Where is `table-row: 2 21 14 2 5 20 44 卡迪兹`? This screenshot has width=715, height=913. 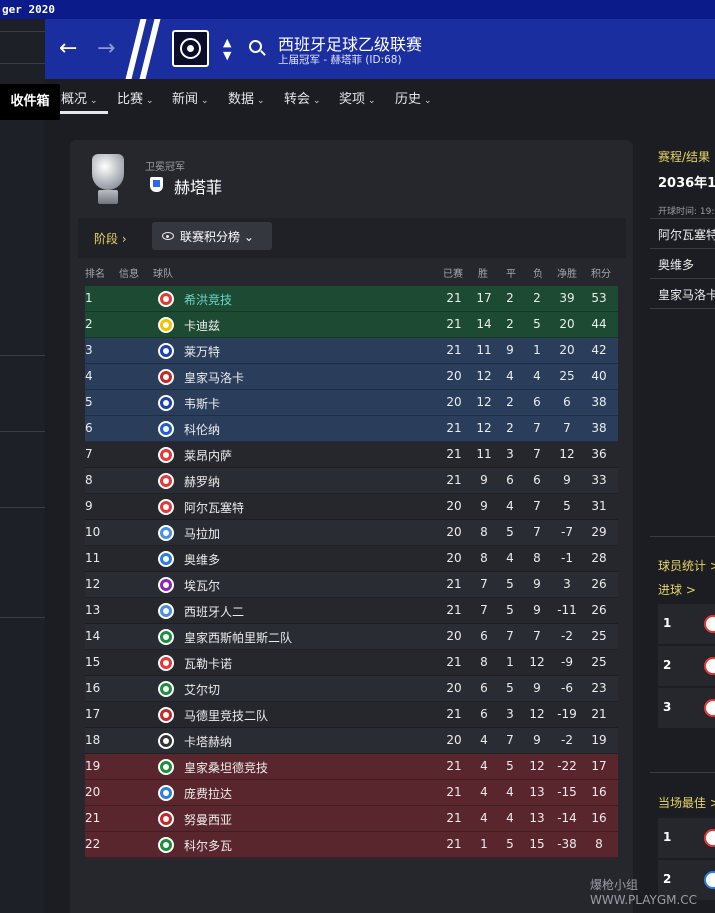 table-row: 2 21 14 2 5 20 44 卡迪兹 is located at coordinates (351, 325).